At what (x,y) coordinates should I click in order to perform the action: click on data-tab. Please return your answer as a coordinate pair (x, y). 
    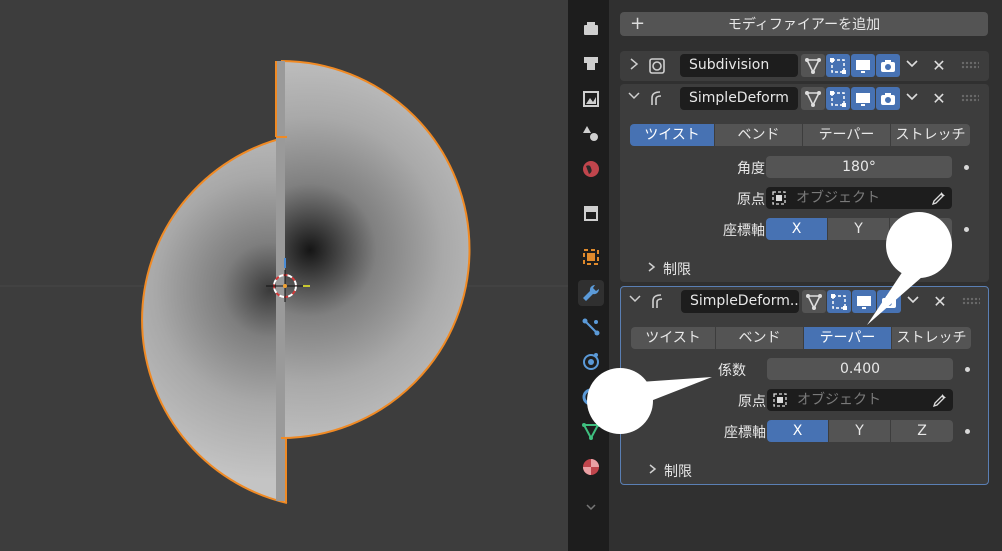
    Looking at the image, I should click on (591, 431).